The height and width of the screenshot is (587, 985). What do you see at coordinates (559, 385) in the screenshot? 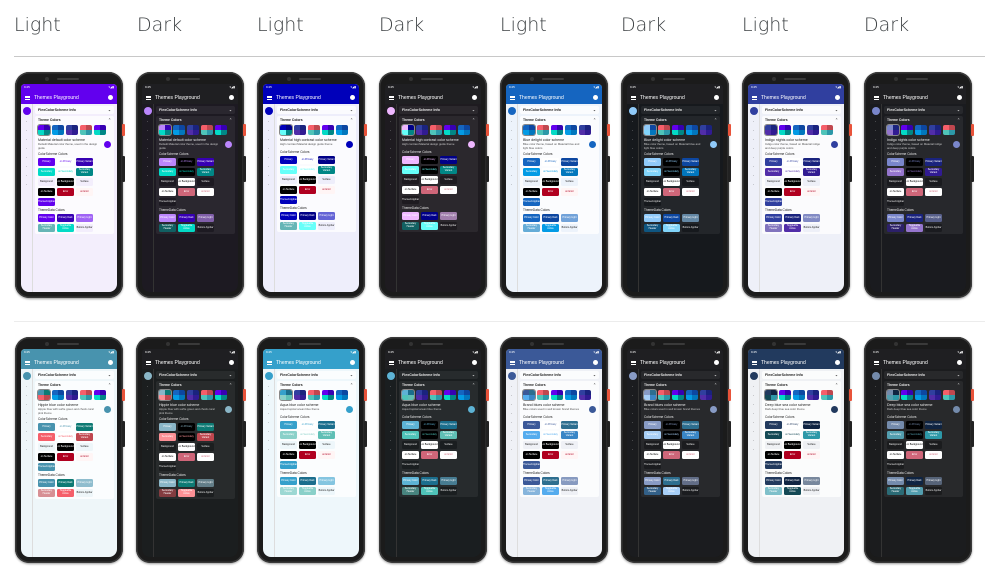
I see `card-header: Theme Colors ⌃` at bounding box center [559, 385].